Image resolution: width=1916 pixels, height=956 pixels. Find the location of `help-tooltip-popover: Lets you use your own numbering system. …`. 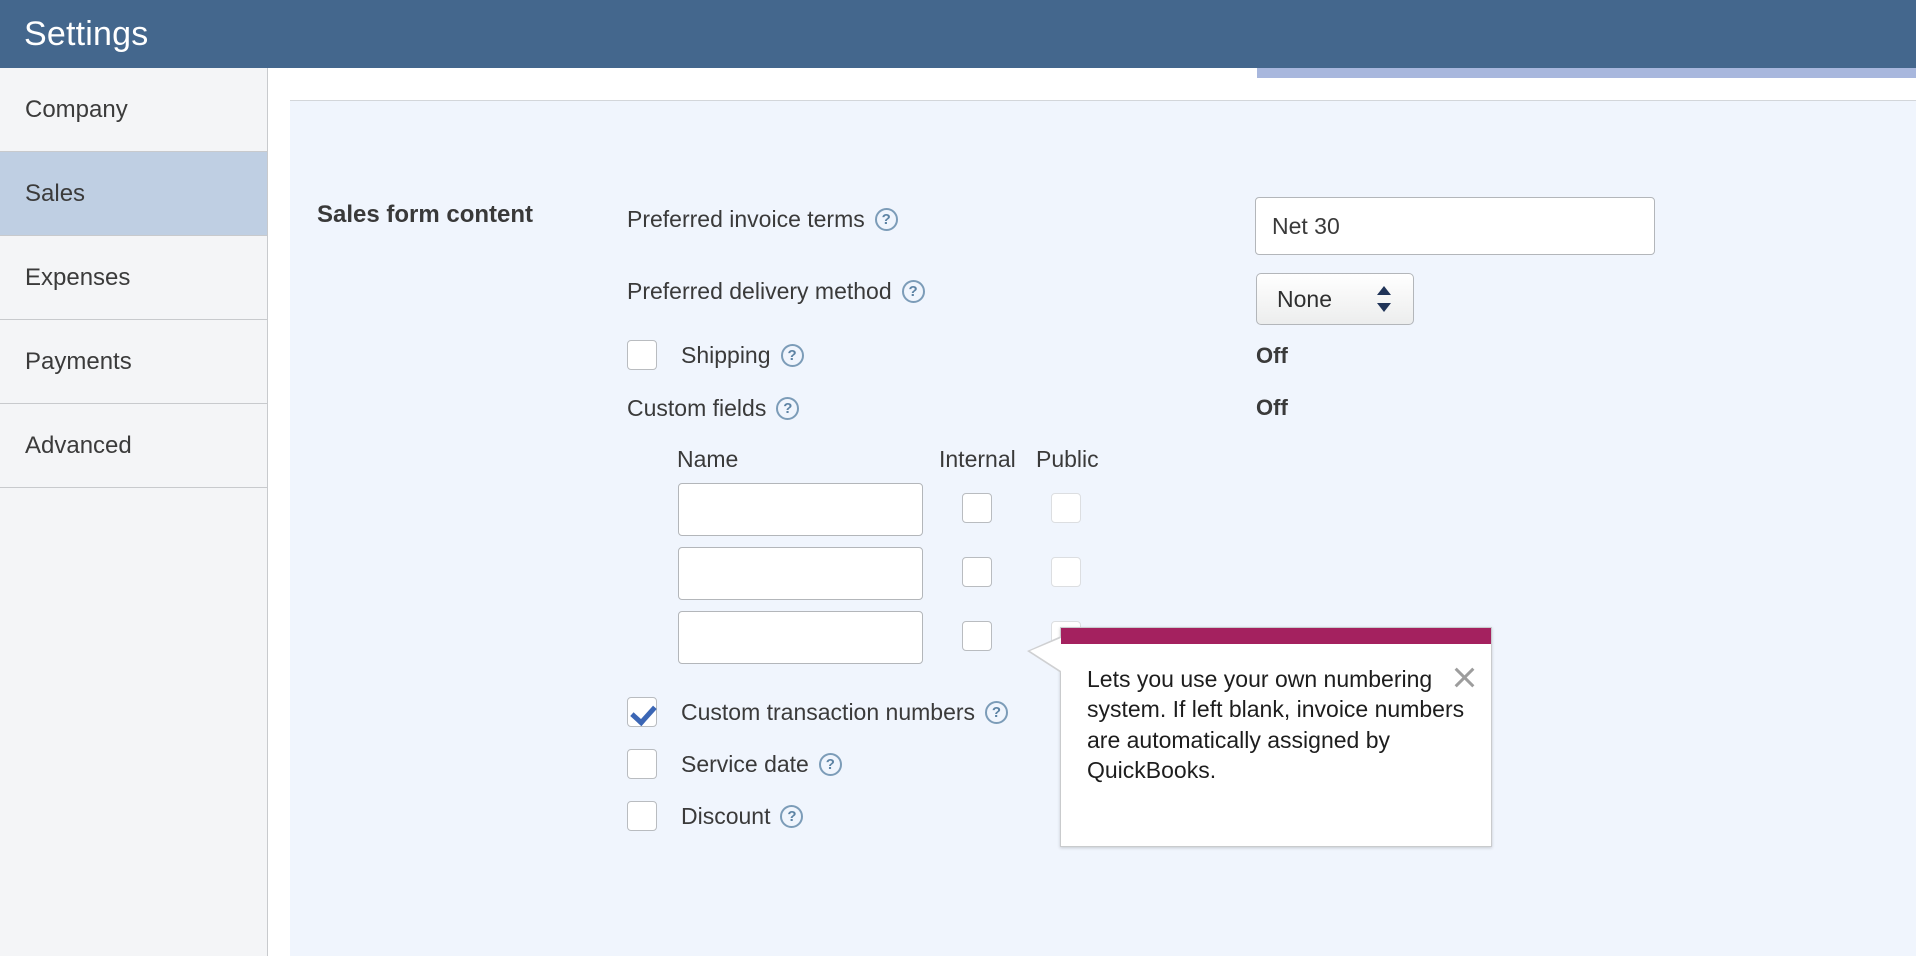

help-tooltip-popover: Lets you use your own numbering system. … is located at coordinates (1259, 737).